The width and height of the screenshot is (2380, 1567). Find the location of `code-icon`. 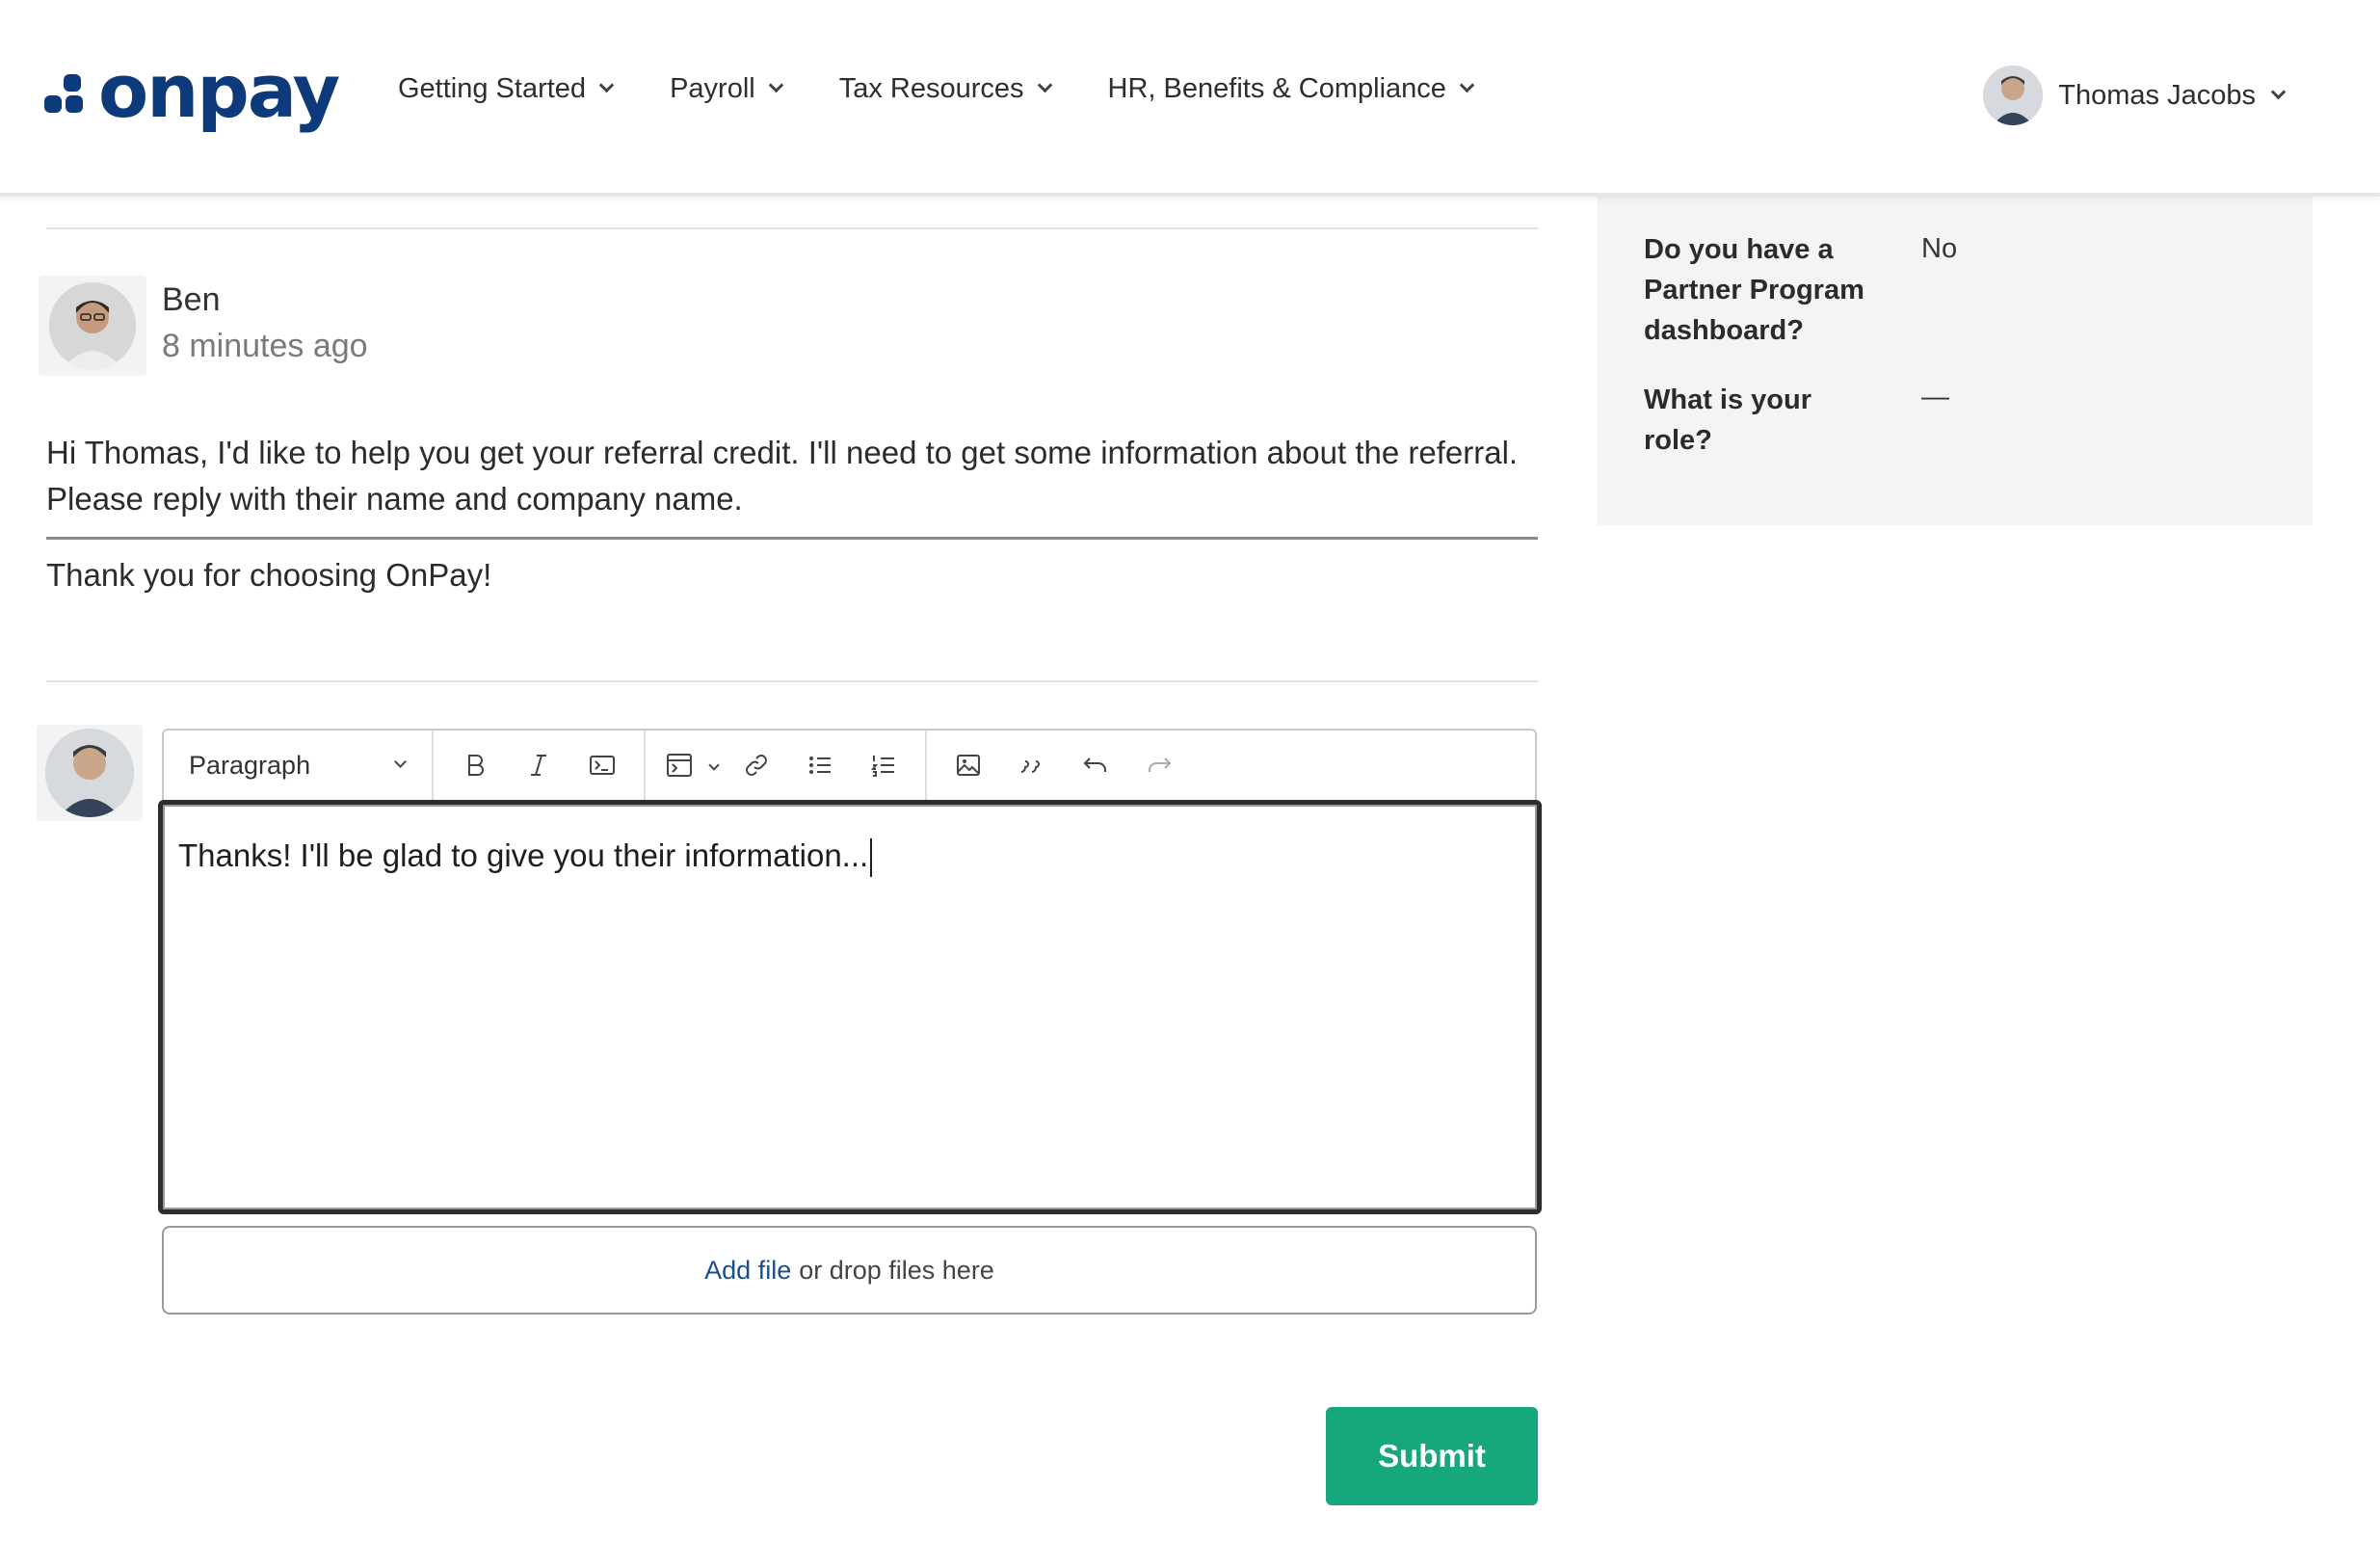

code-icon is located at coordinates (602, 765).